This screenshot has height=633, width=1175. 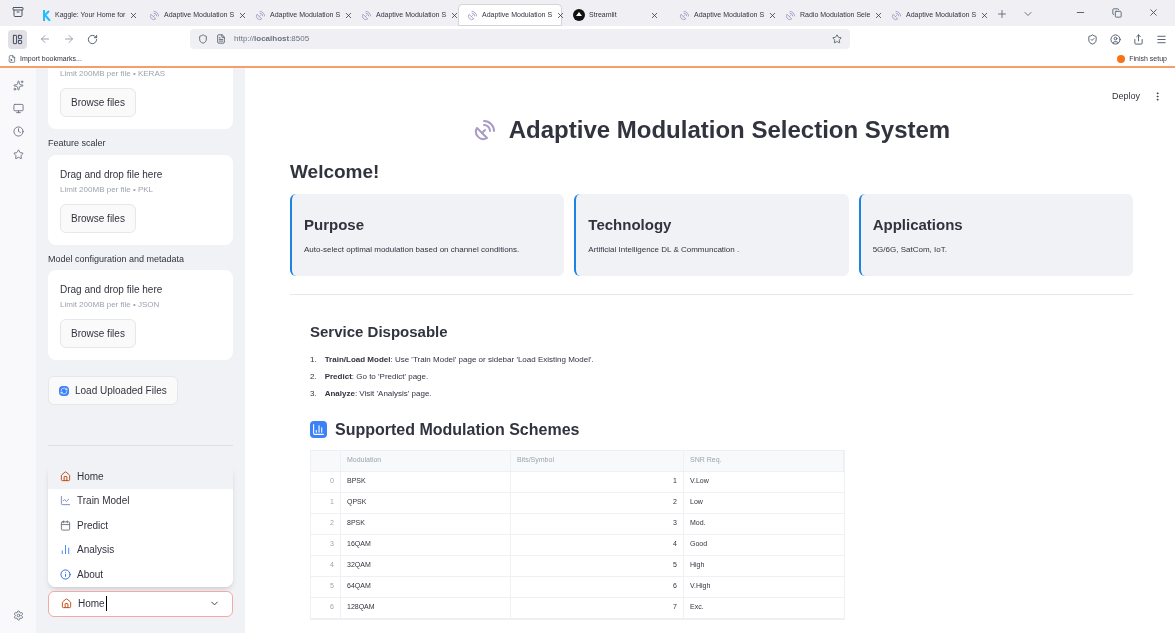 I want to click on sidebar-icon, so click(x=17, y=39).